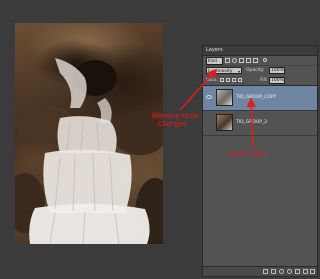  I want to click on blending-mode-annotation-line2: Changed, so click(172, 124).